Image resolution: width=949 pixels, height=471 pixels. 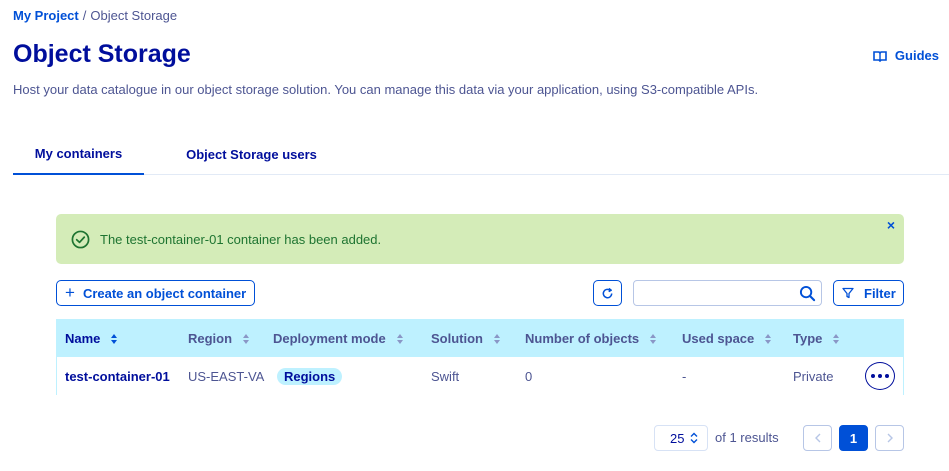 What do you see at coordinates (813, 376) in the screenshot?
I see `cell-type: Private` at bounding box center [813, 376].